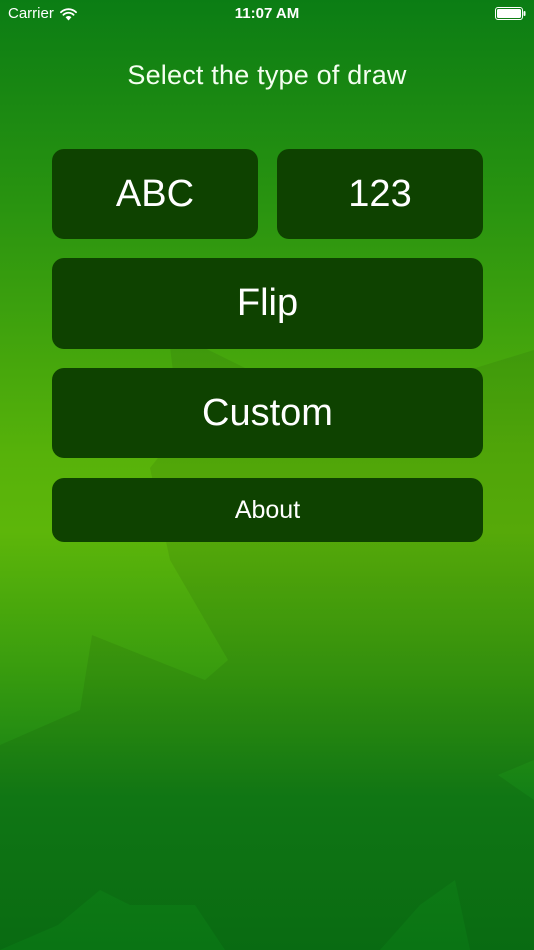 The height and width of the screenshot is (950, 534). I want to click on about-label: About, so click(267, 509).